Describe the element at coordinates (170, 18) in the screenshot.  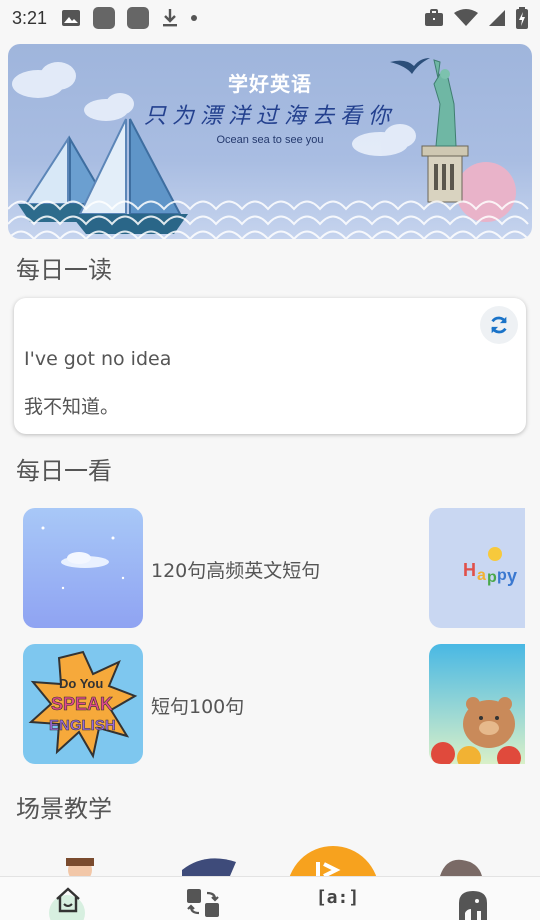
I see `download-icon` at that location.